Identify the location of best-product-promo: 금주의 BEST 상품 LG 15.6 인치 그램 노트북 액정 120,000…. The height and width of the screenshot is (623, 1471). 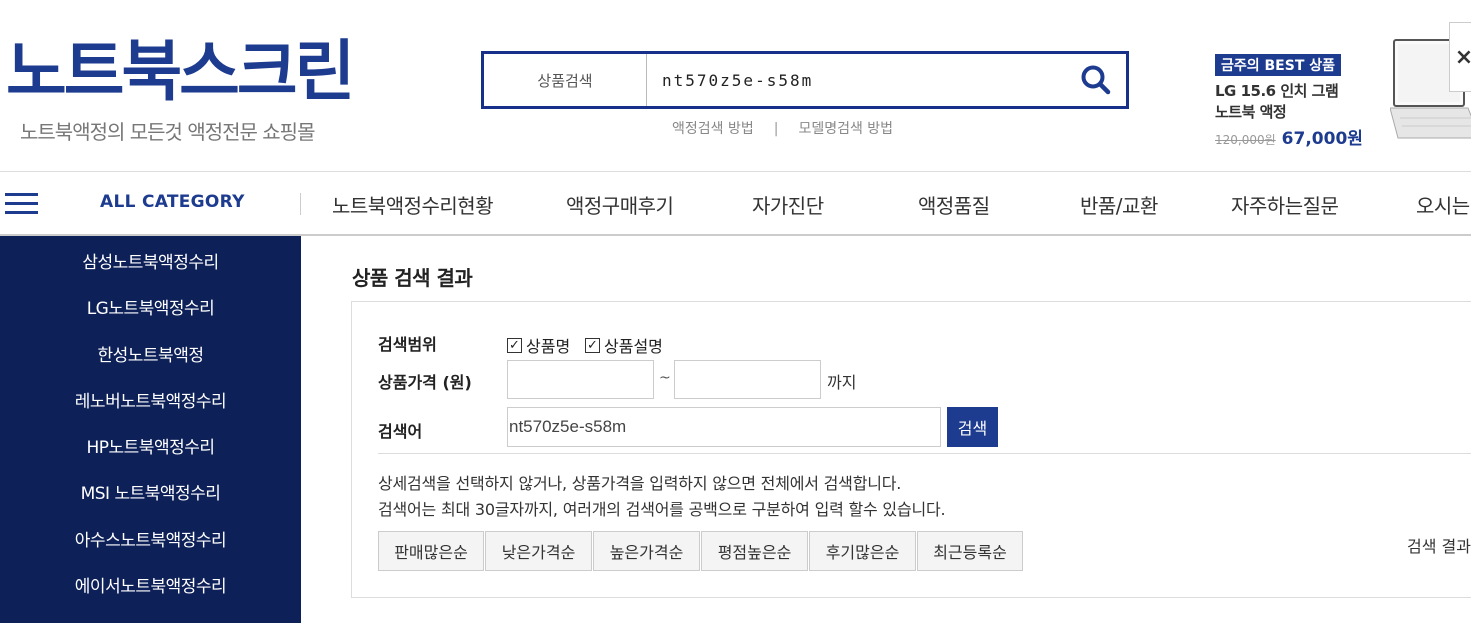
(1290, 101).